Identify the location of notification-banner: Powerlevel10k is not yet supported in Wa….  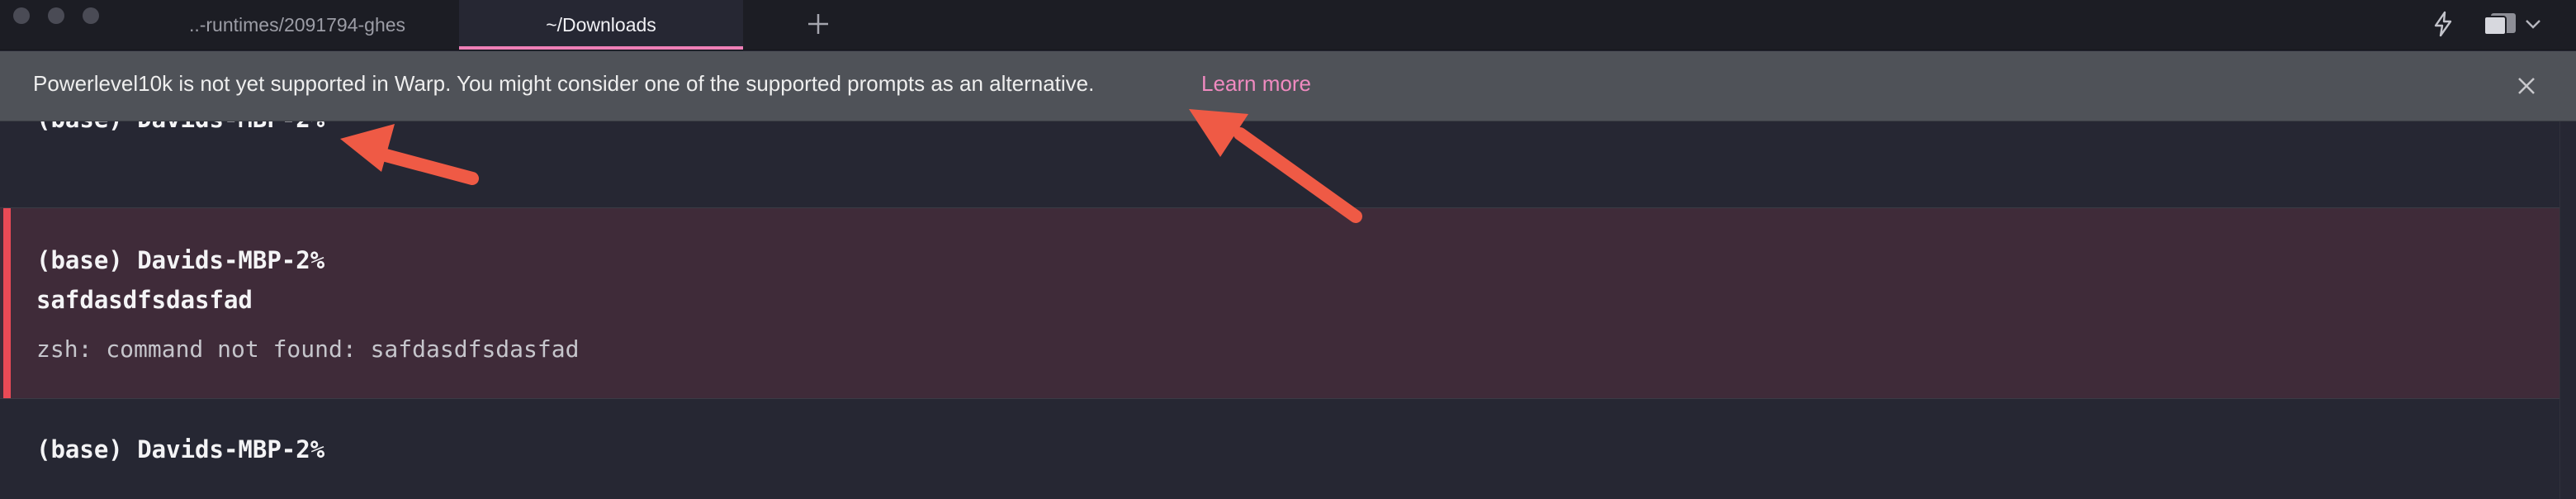
(1288, 86).